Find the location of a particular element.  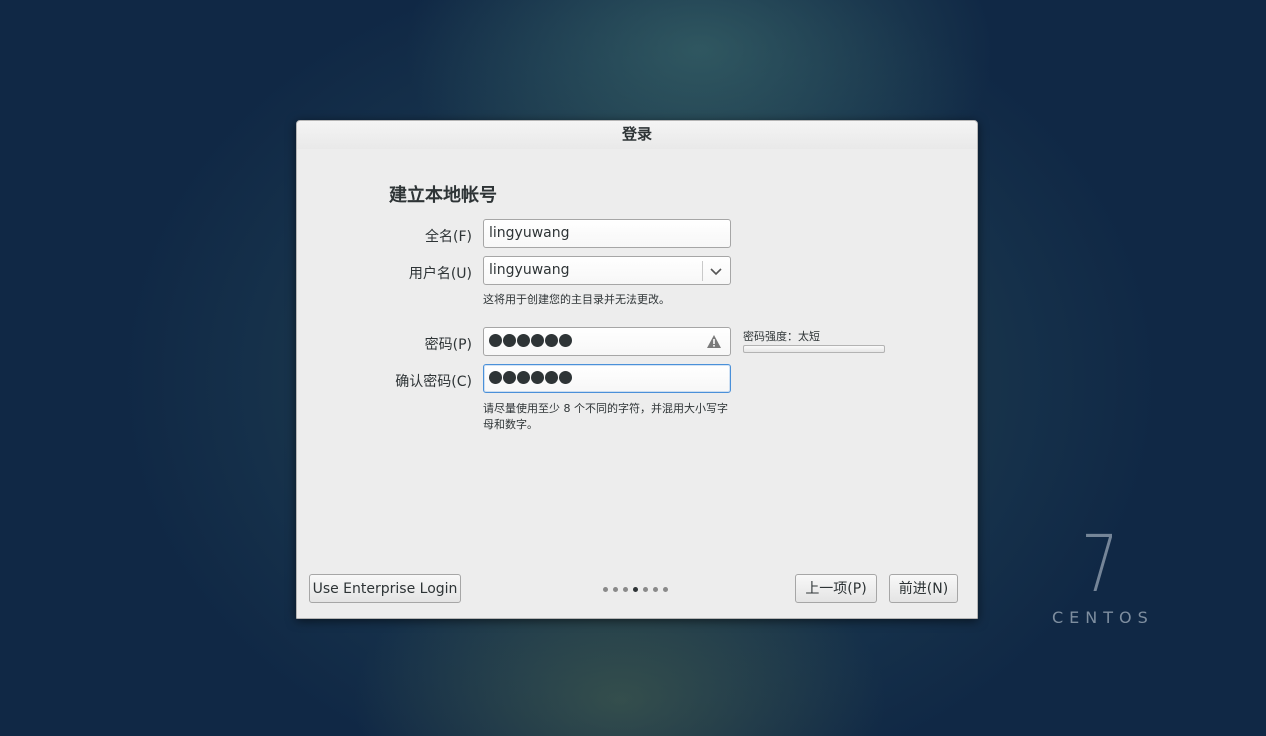

confirm-password-mask is located at coordinates (531, 380).